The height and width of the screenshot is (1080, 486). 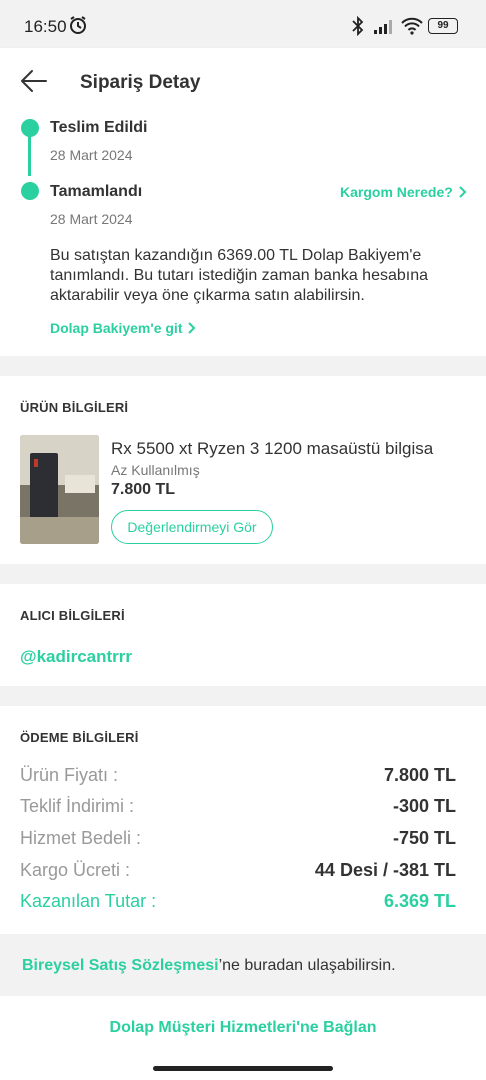 I want to click on buyer-username-link: @kadircantrrr, so click(x=76, y=657).